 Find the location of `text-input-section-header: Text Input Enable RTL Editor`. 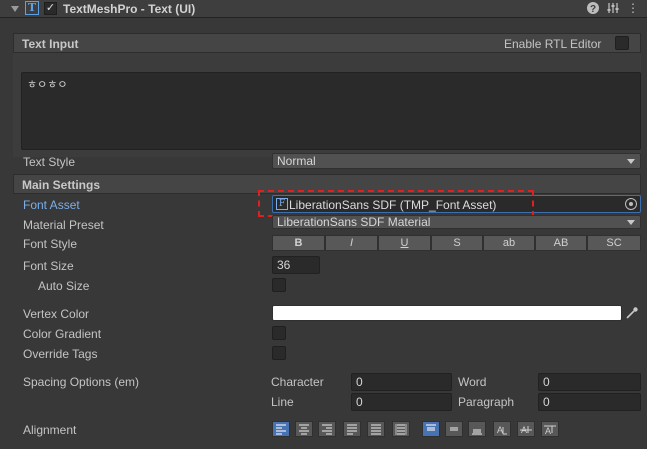

text-input-section-header: Text Input Enable RTL Editor is located at coordinates (327, 43).